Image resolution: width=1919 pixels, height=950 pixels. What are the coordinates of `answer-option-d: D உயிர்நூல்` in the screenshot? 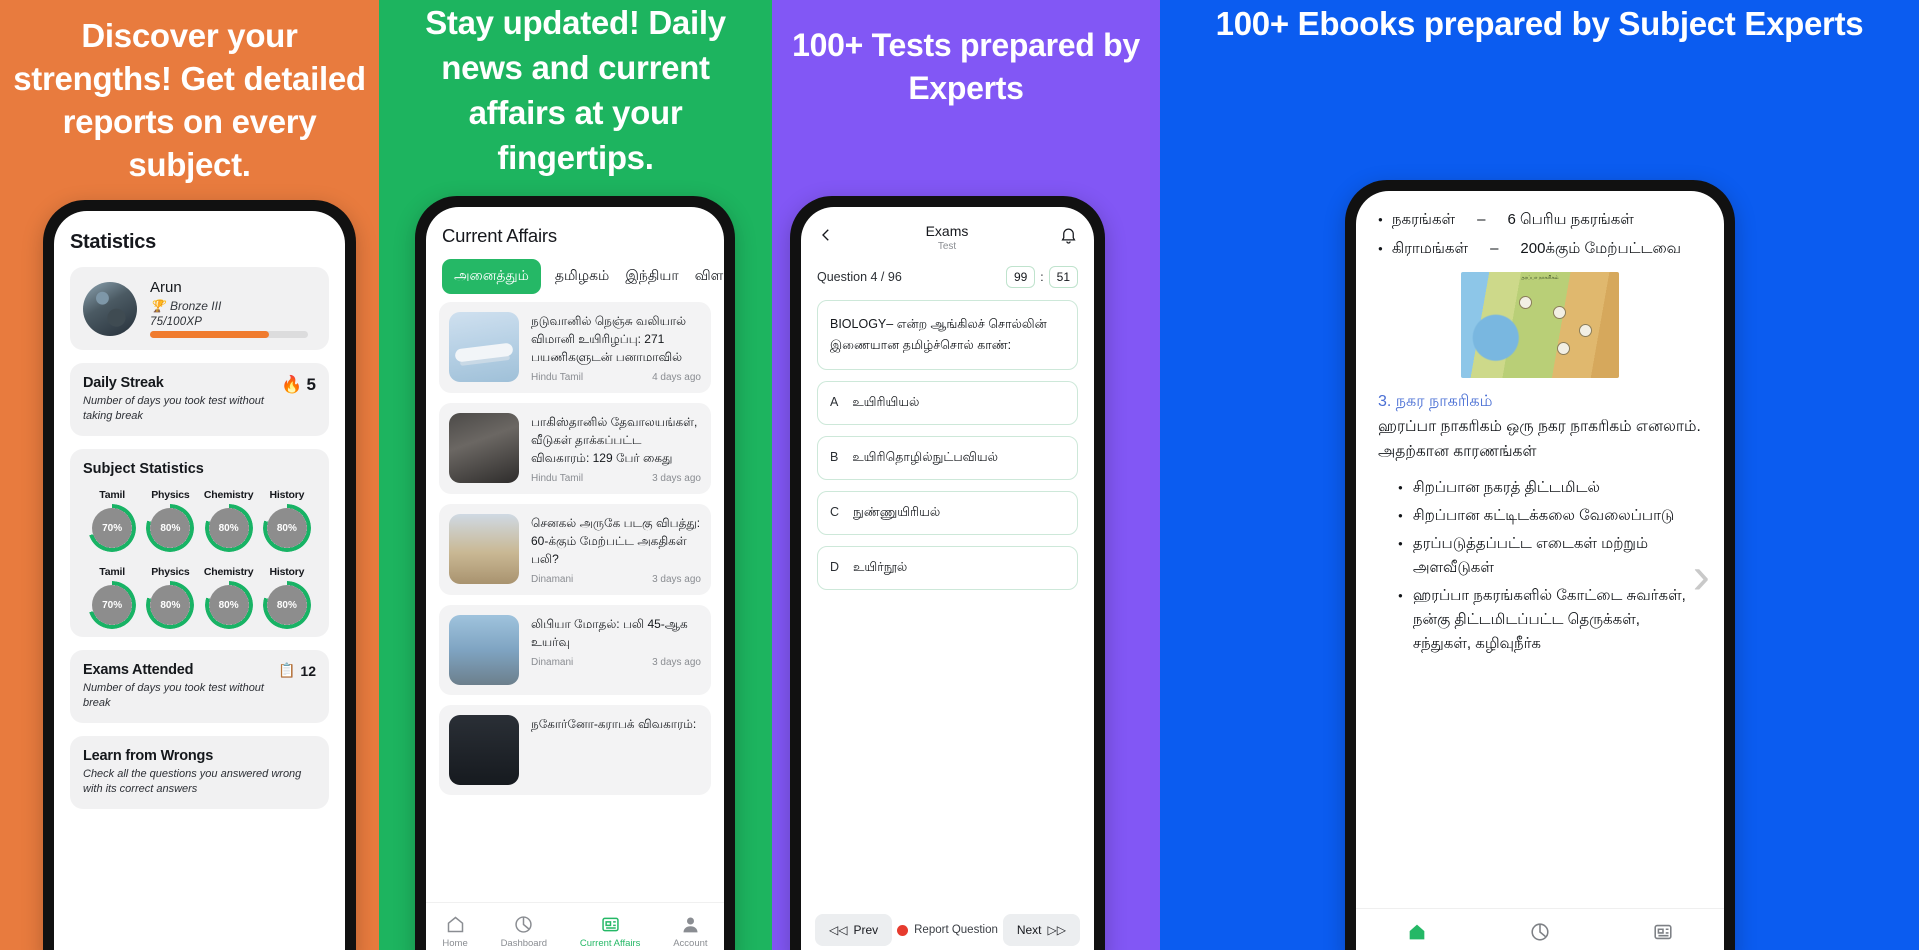 It's located at (947, 568).